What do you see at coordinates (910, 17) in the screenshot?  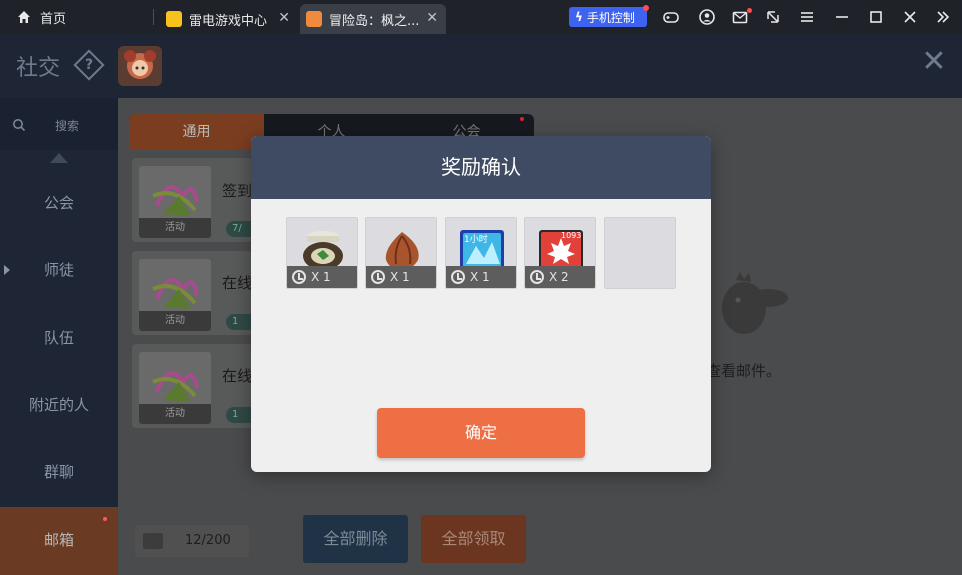 I see `close-window-icon` at bounding box center [910, 17].